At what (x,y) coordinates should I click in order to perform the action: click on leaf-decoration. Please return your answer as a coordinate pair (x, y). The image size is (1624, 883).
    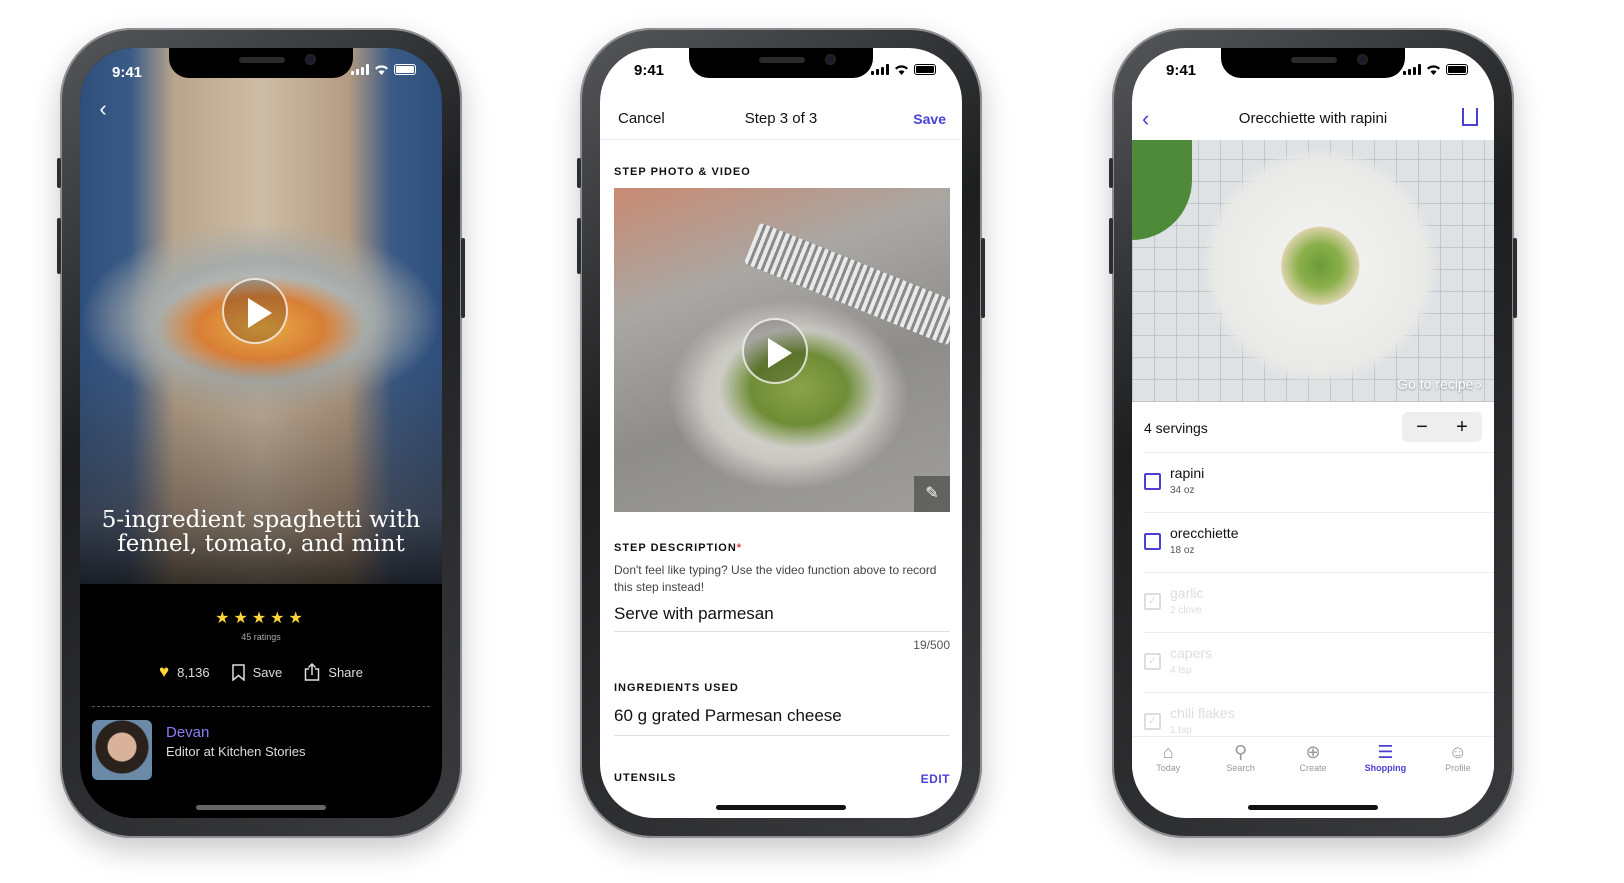
    Looking at the image, I should click on (1162, 190).